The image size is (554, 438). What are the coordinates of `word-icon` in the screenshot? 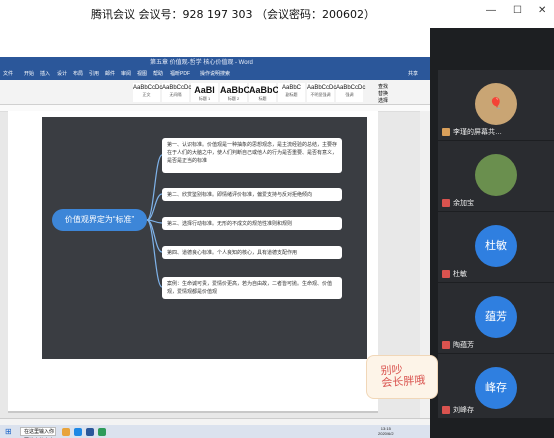 It's located at (90, 432).